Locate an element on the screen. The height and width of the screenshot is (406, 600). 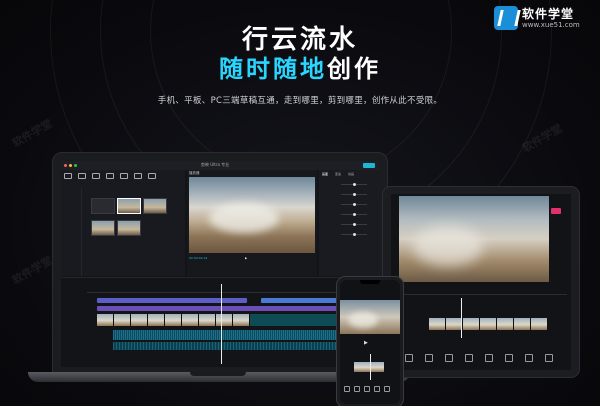
hero-tagline: 随时随地创作 is located at coordinates (300, 66).